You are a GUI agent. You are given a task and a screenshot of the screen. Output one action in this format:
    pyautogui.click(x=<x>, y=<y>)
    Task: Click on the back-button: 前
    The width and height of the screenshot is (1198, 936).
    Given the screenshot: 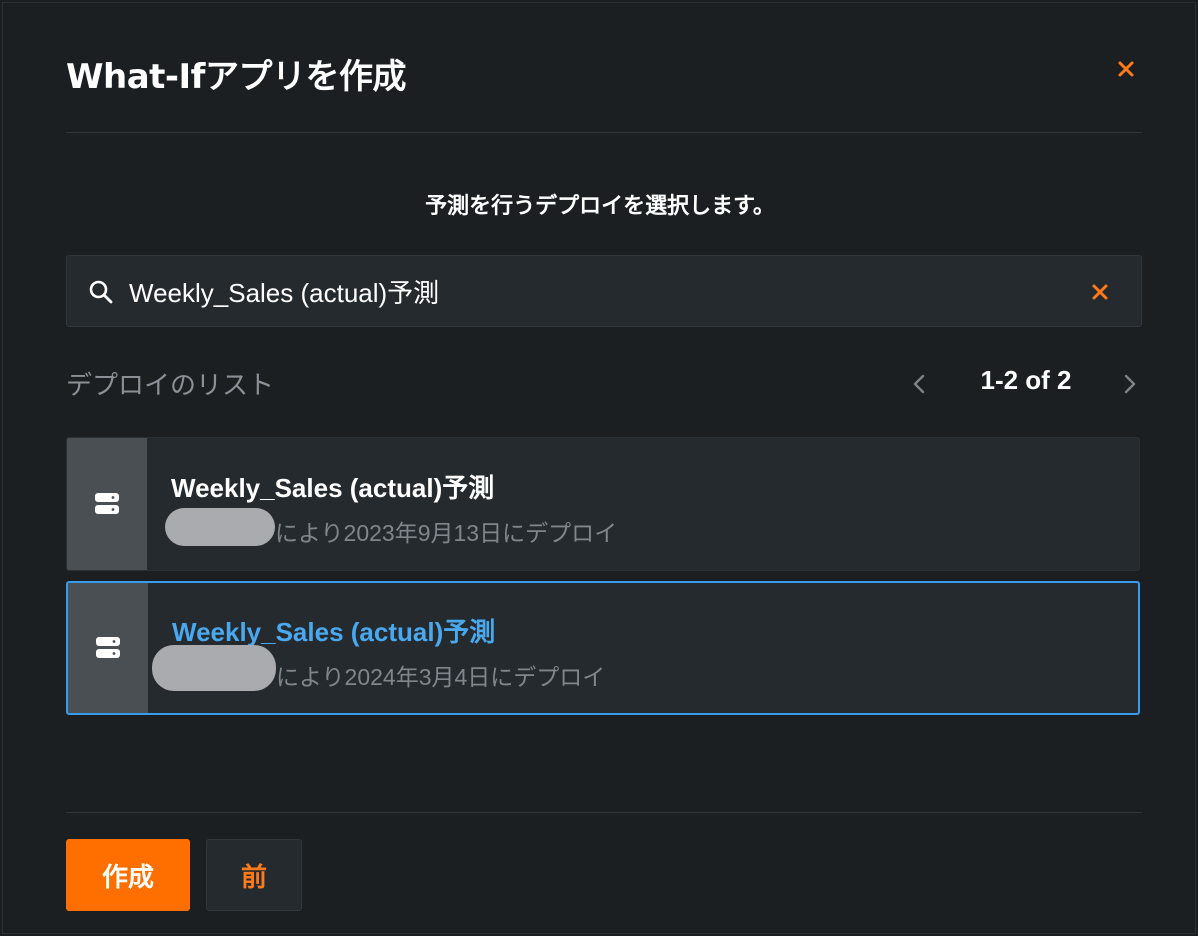 What is the action you would take?
    pyautogui.click(x=254, y=875)
    